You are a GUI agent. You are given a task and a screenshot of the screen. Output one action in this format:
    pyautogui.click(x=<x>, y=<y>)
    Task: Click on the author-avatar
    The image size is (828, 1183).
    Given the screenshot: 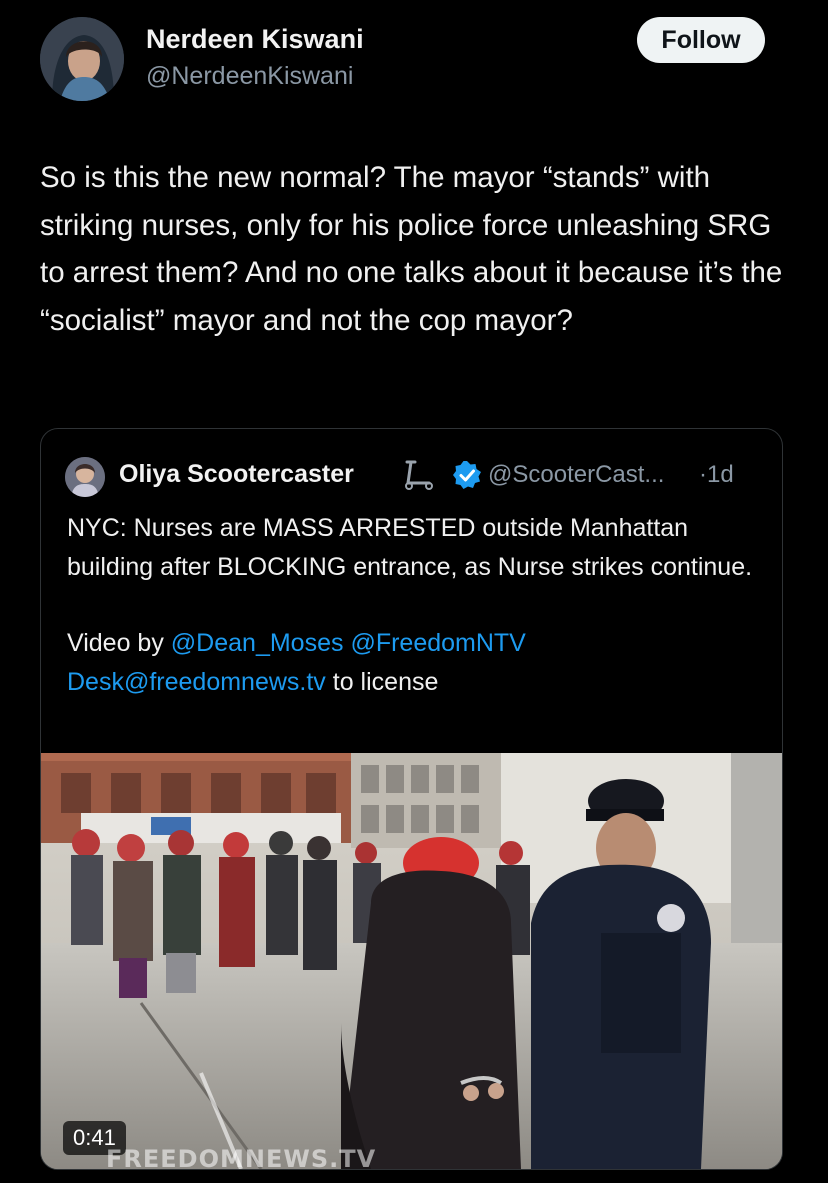 What is the action you would take?
    pyautogui.click(x=82, y=59)
    